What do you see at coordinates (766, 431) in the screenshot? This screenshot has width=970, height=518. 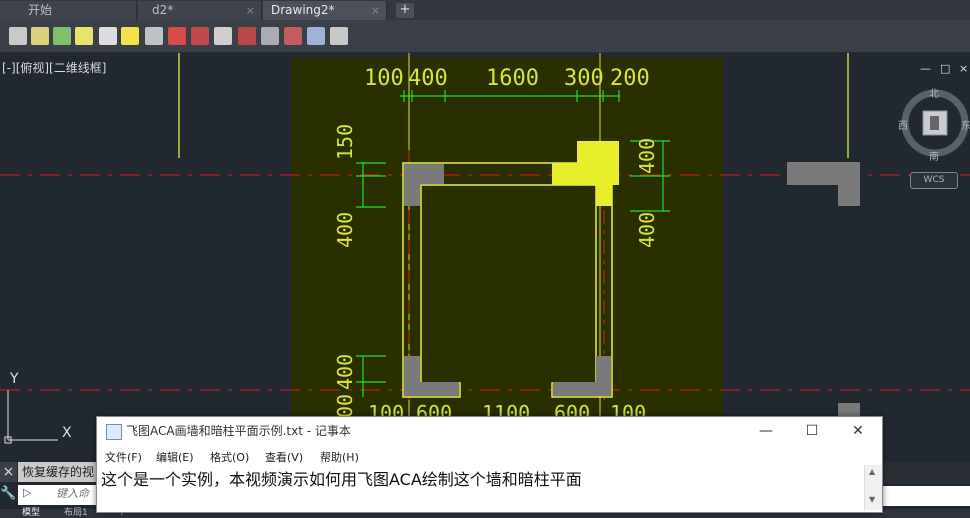 I see `minimize-button: —` at bounding box center [766, 431].